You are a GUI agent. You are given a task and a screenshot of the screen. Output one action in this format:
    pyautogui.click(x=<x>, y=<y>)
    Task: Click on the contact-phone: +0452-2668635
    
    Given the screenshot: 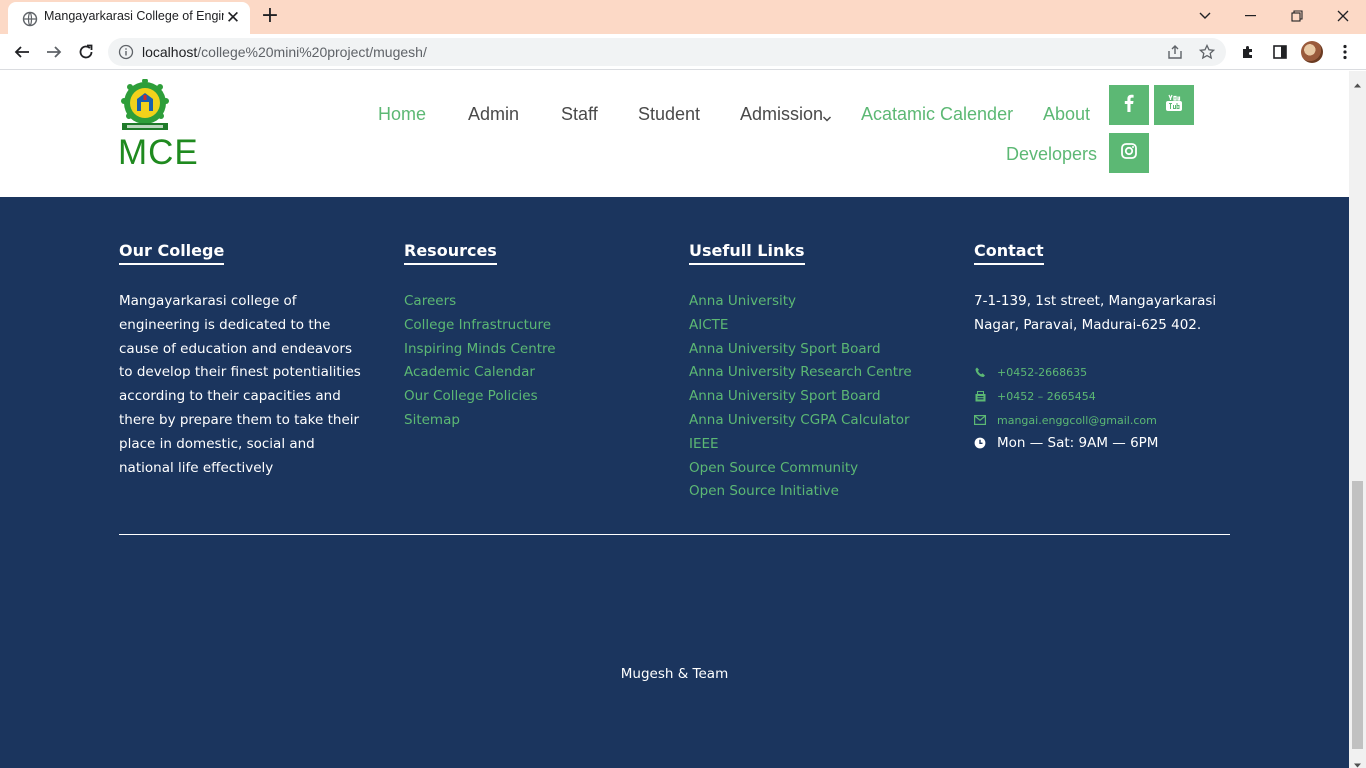 What is the action you would take?
    pyautogui.click(x=1042, y=372)
    